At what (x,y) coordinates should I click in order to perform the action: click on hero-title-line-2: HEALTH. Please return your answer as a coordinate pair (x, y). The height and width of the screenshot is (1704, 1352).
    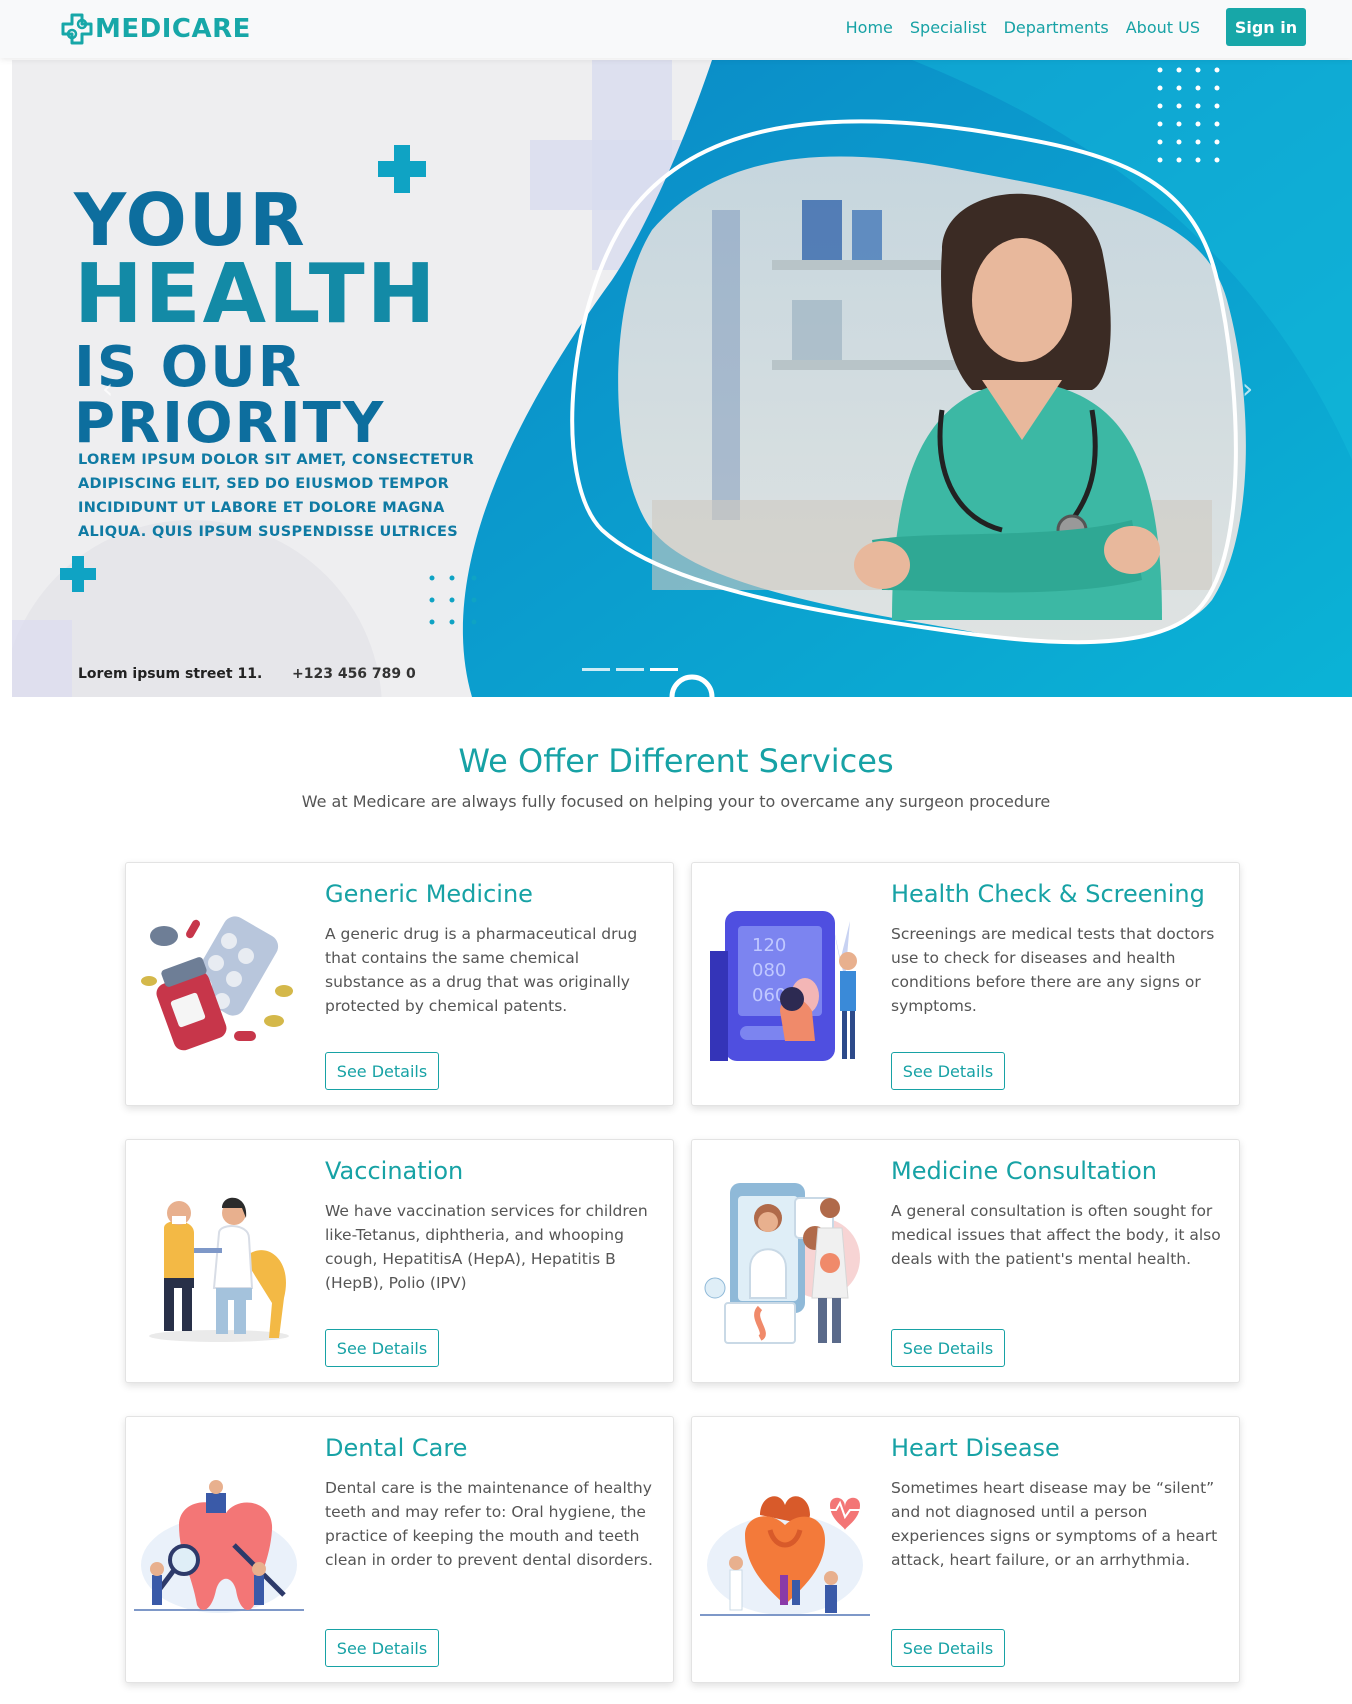
    Looking at the image, I should click on (256, 294).